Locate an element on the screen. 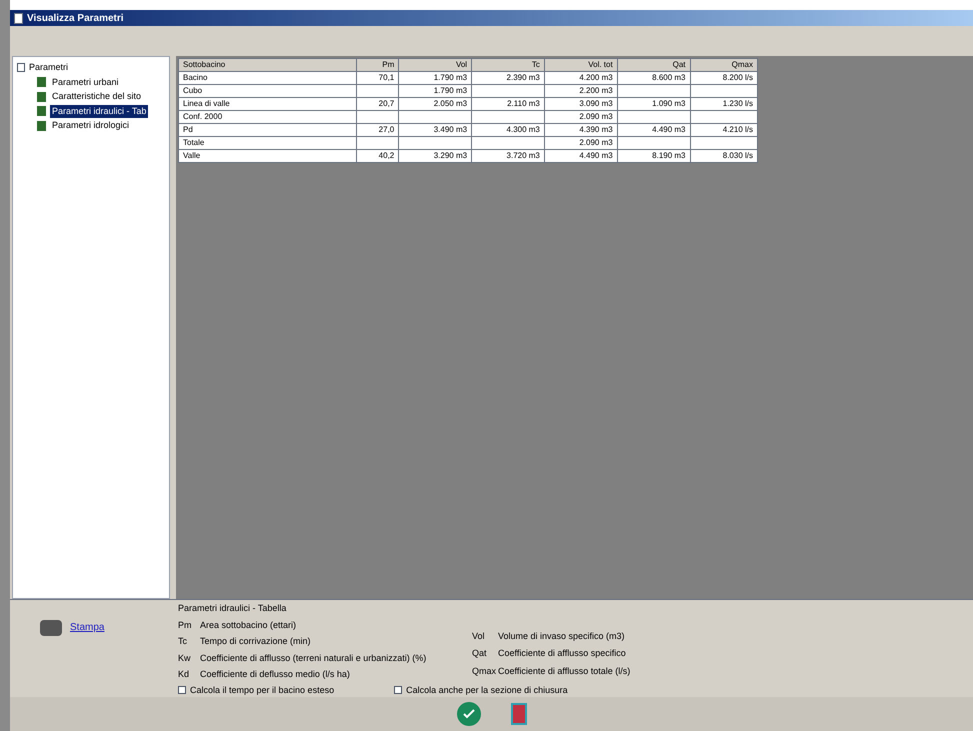 This screenshot has height=731, width=973. legend-text: Coefficiente di afflusso totale (l/s) is located at coordinates (564, 671).